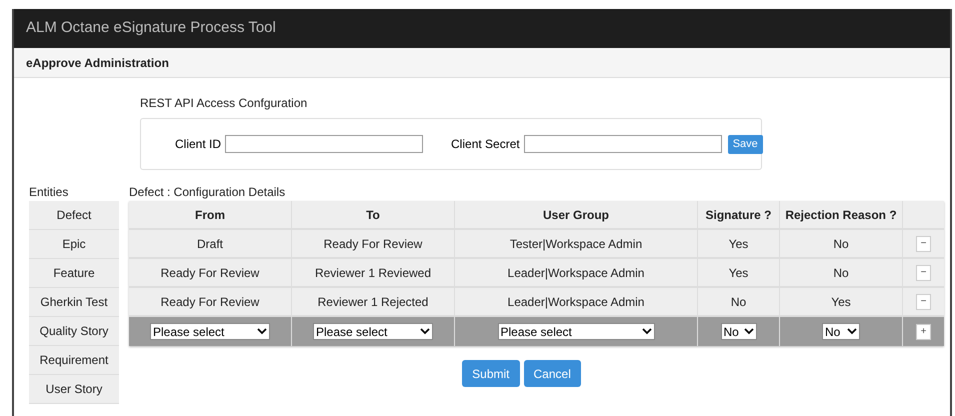 The height and width of the screenshot is (416, 955). I want to click on entity-item: Epic, so click(74, 244).